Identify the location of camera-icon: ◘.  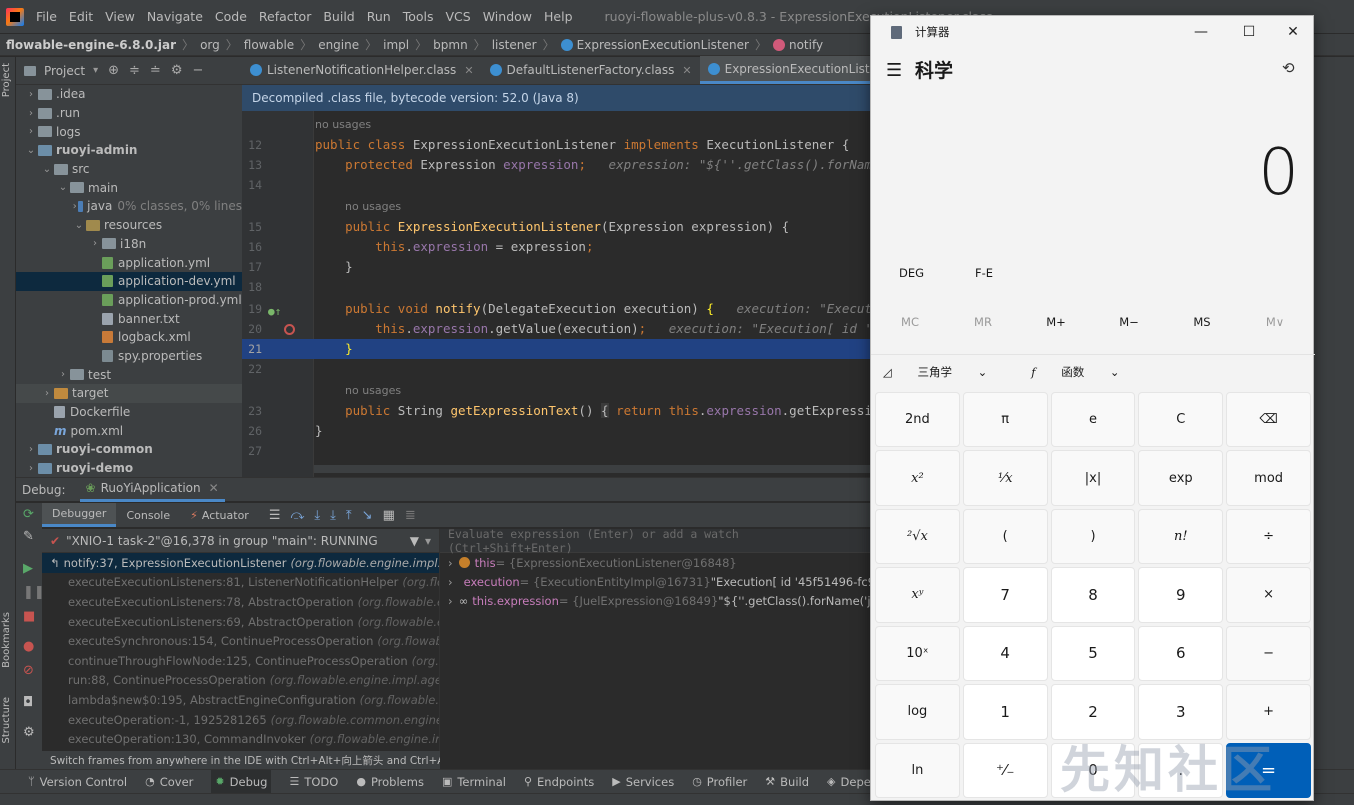
(28, 702).